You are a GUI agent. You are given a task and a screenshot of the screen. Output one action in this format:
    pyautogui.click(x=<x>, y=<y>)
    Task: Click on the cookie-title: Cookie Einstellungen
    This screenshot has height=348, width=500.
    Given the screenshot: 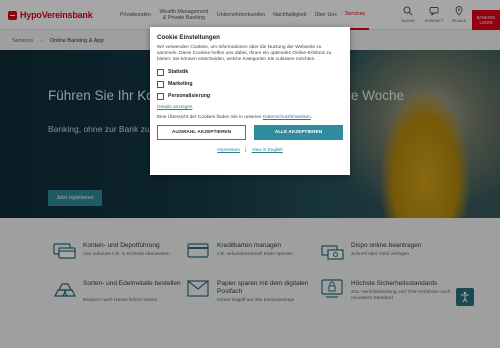 What is the action you would take?
    pyautogui.click(x=188, y=37)
    